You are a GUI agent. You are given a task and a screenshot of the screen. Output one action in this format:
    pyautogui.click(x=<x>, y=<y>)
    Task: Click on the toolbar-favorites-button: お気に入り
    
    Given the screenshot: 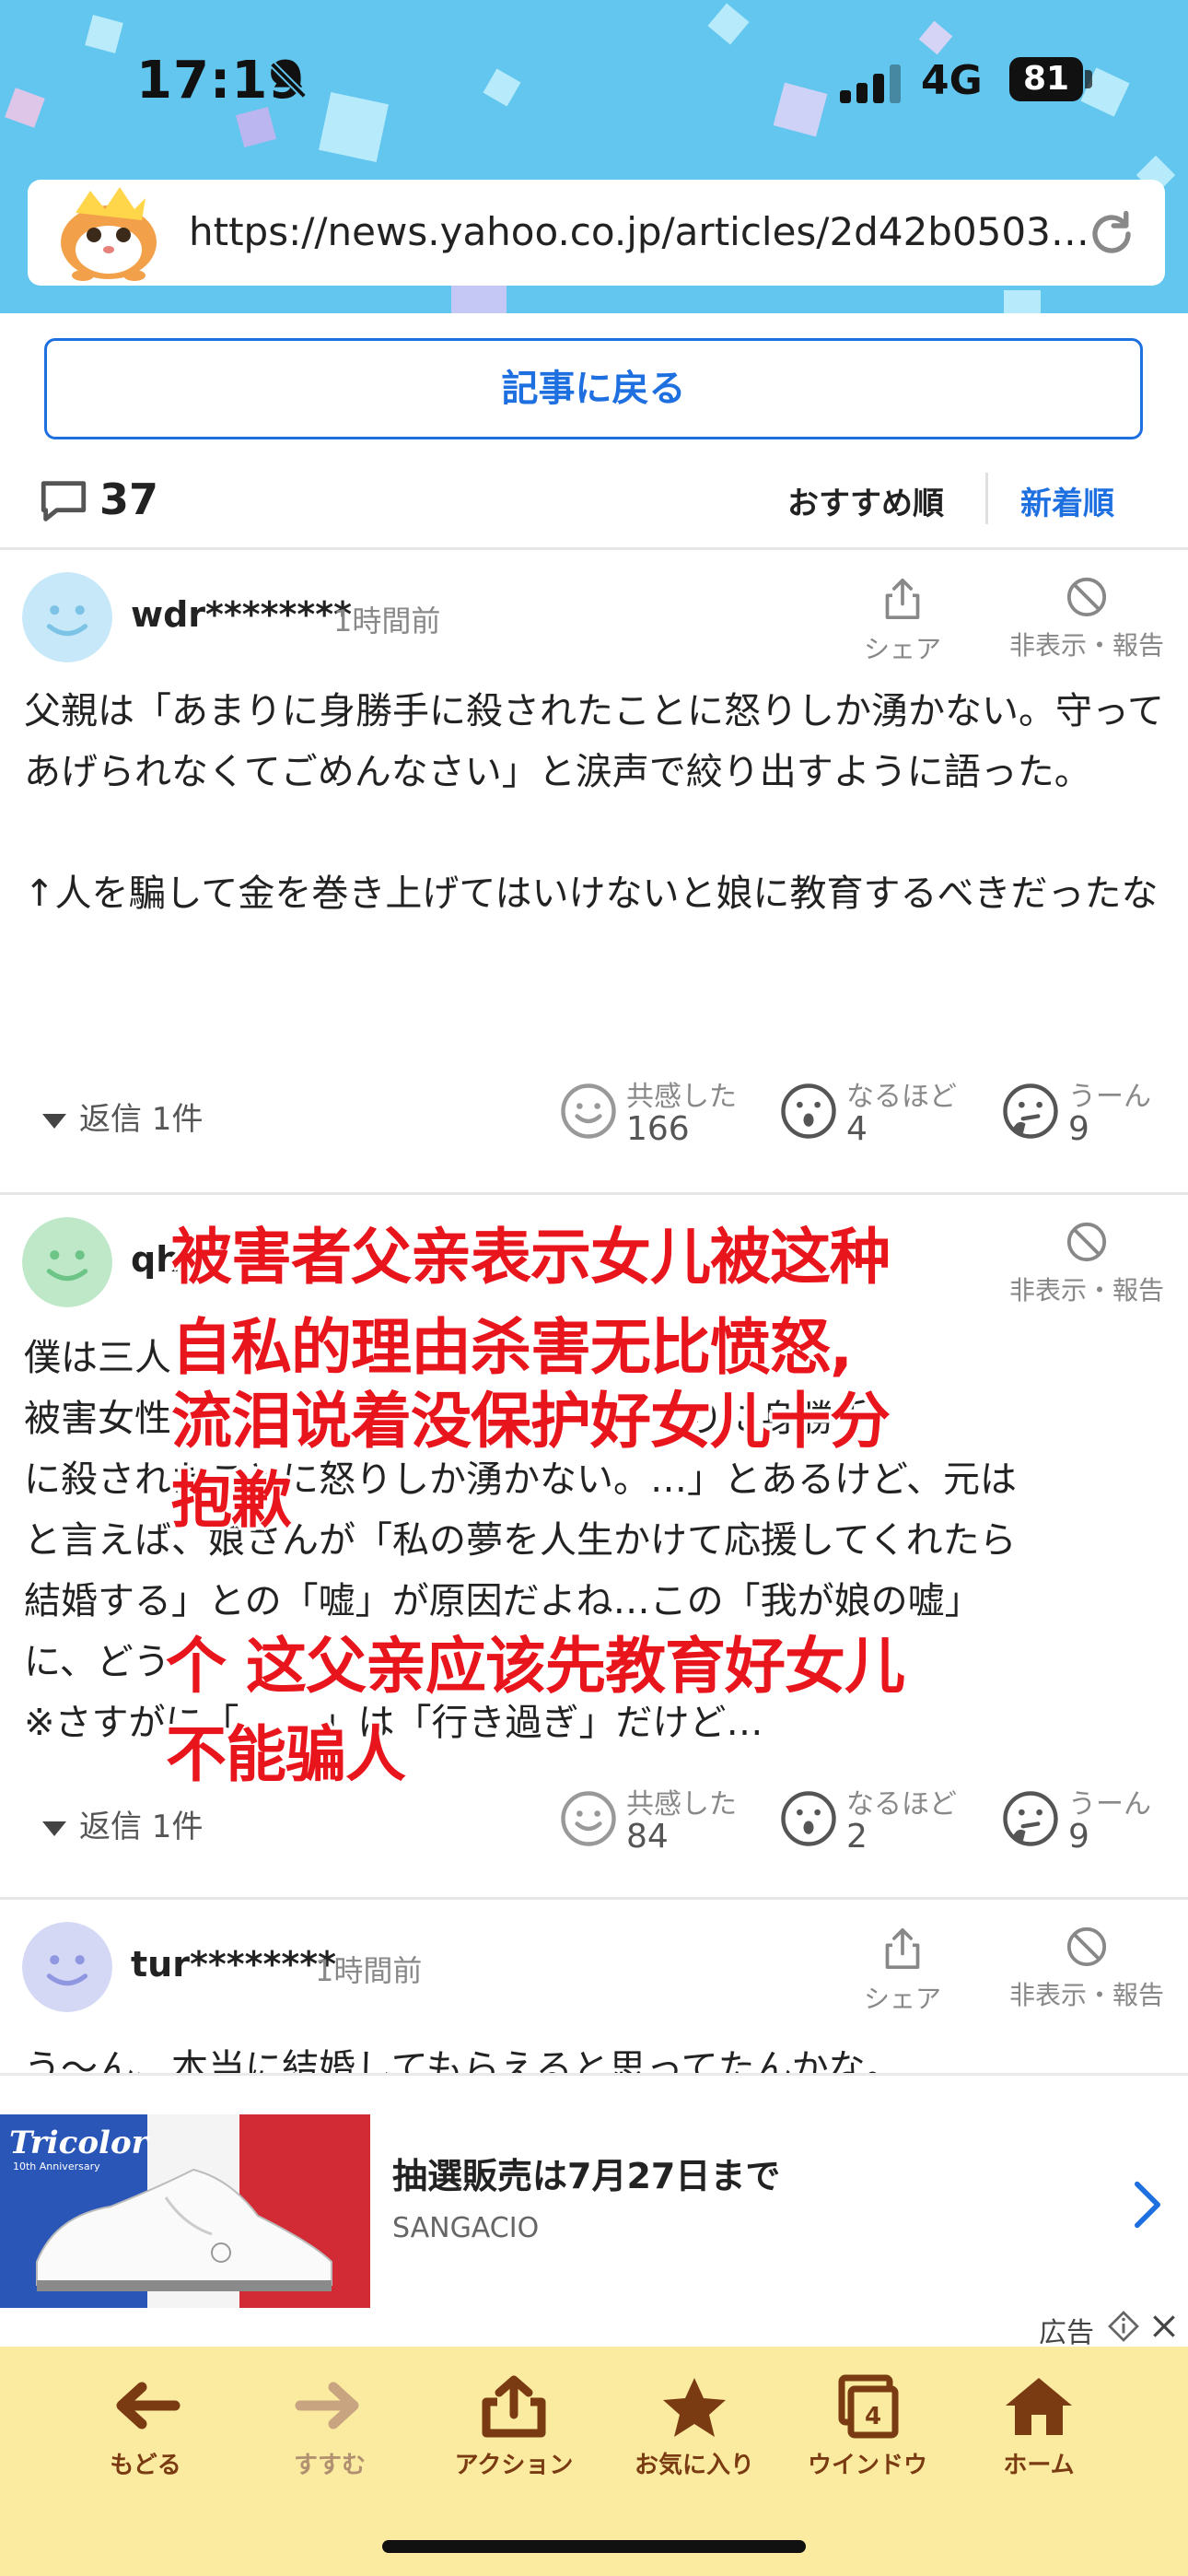 What is the action you would take?
    pyautogui.click(x=694, y=2427)
    